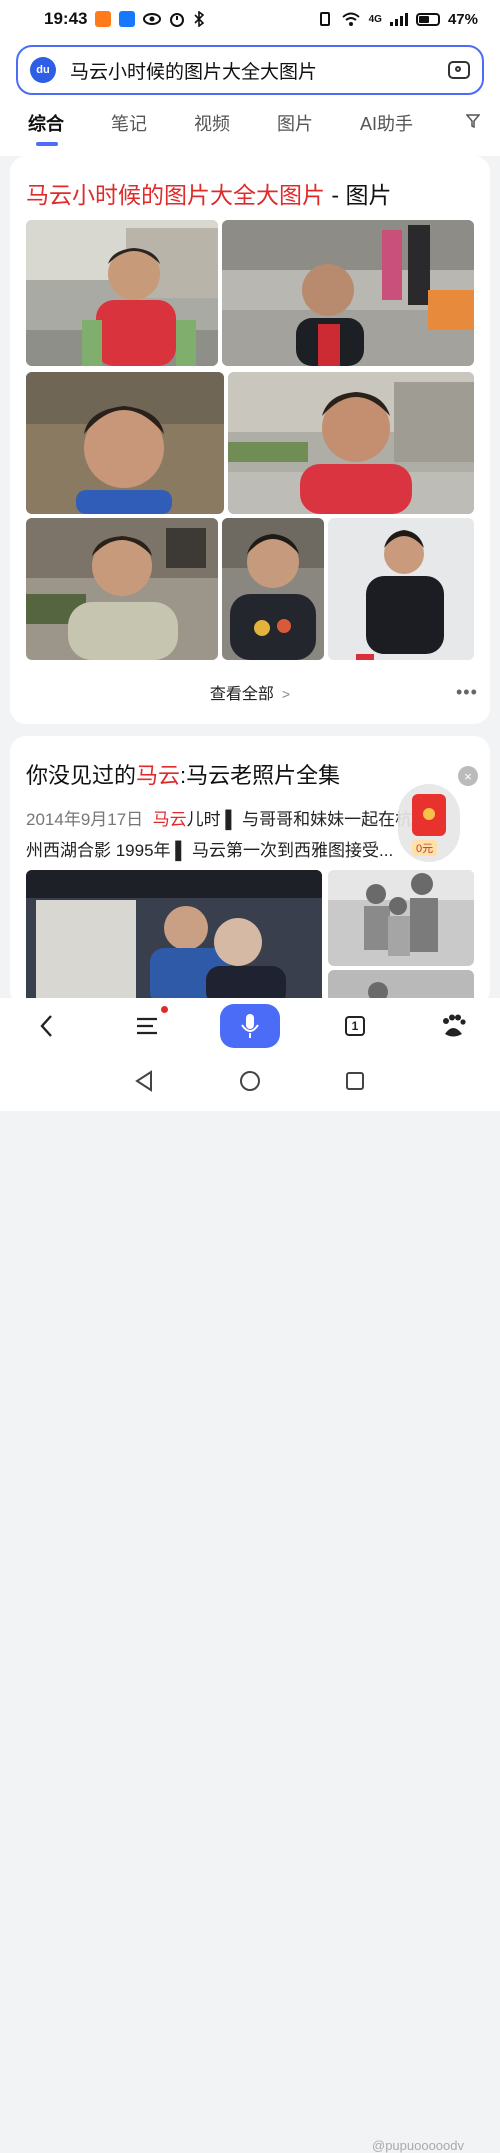 Image resolution: width=500 pixels, height=2153 pixels. What do you see at coordinates (164, 1009) in the screenshot?
I see `notification-dot` at bounding box center [164, 1009].